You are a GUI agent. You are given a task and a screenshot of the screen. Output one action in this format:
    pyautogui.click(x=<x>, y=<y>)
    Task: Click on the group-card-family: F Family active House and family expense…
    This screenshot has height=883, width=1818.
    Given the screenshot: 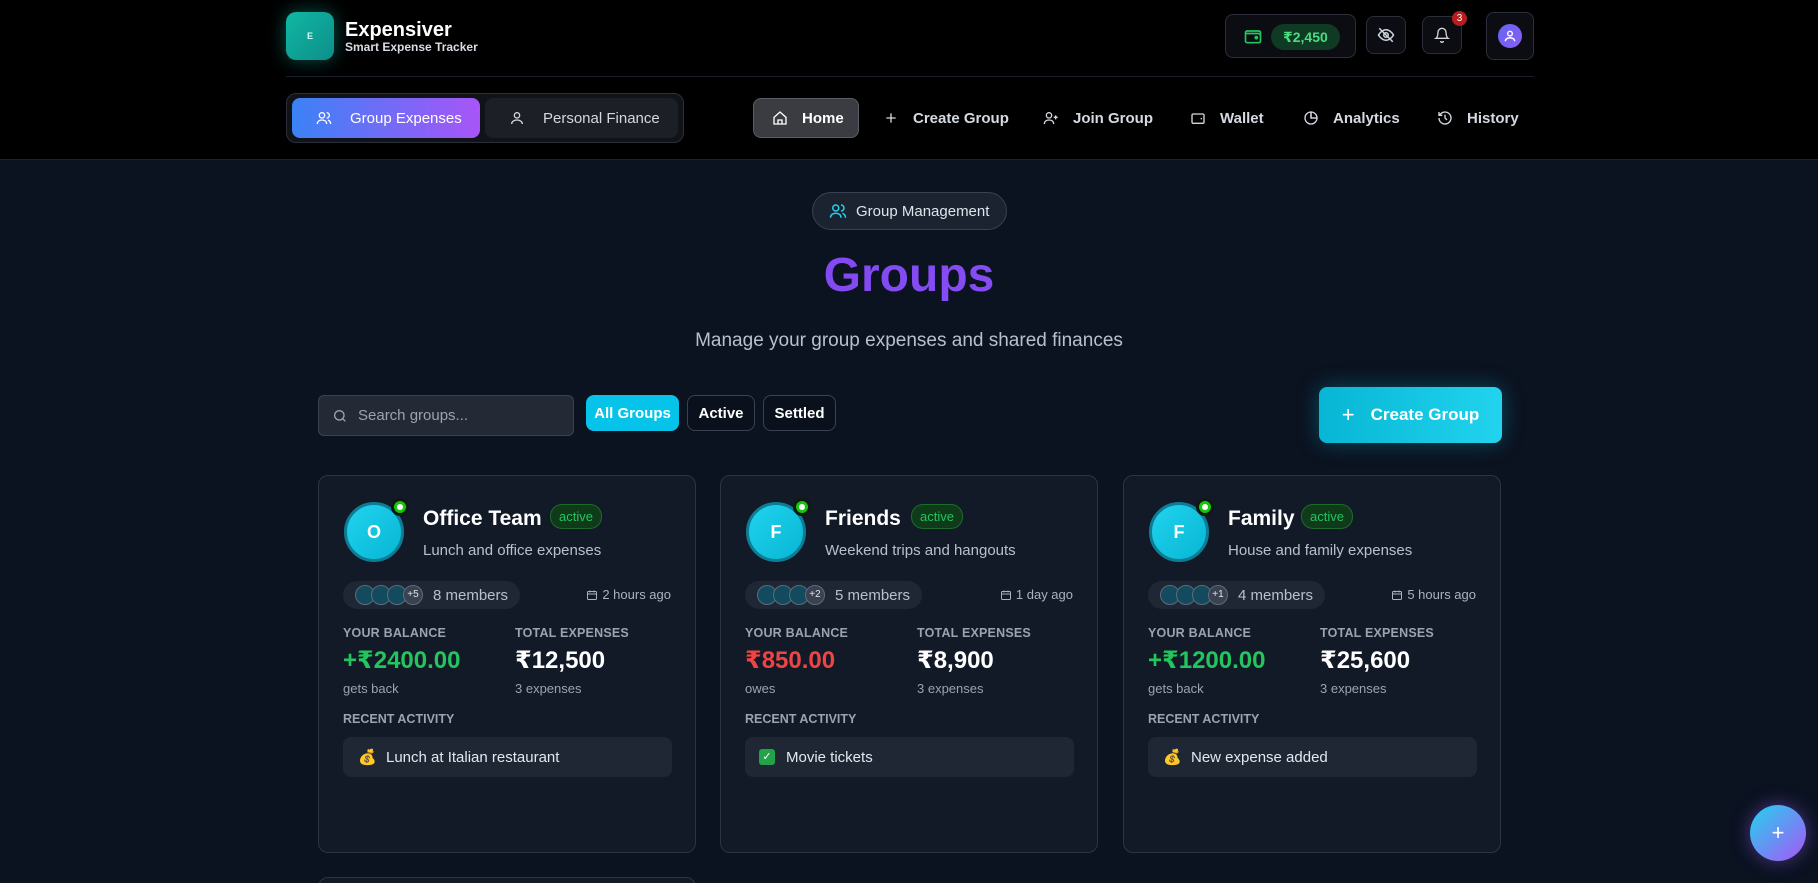 What is the action you would take?
    pyautogui.click(x=1312, y=664)
    